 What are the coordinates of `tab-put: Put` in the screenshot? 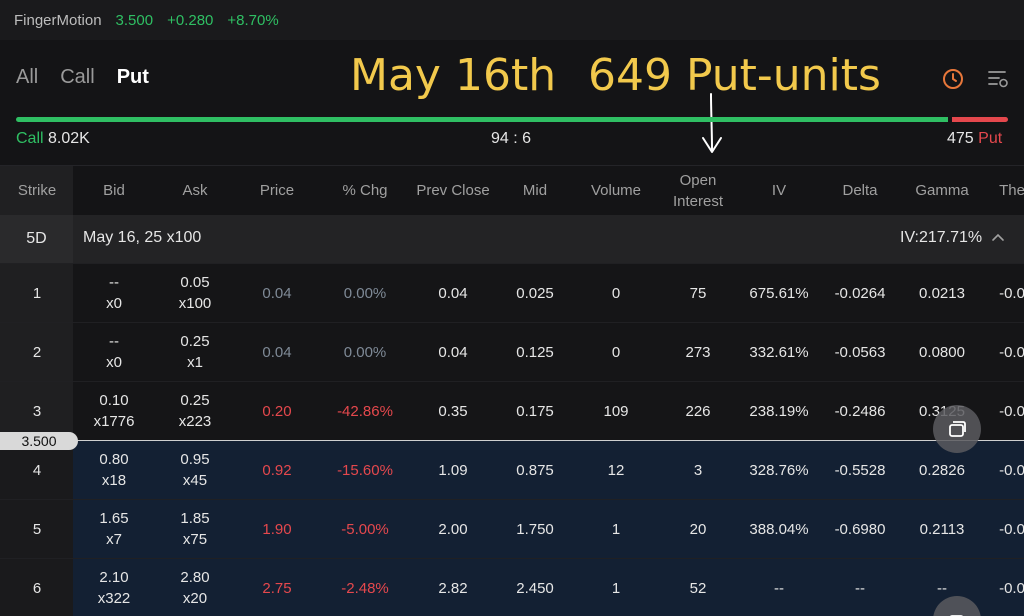 It's located at (133, 77).